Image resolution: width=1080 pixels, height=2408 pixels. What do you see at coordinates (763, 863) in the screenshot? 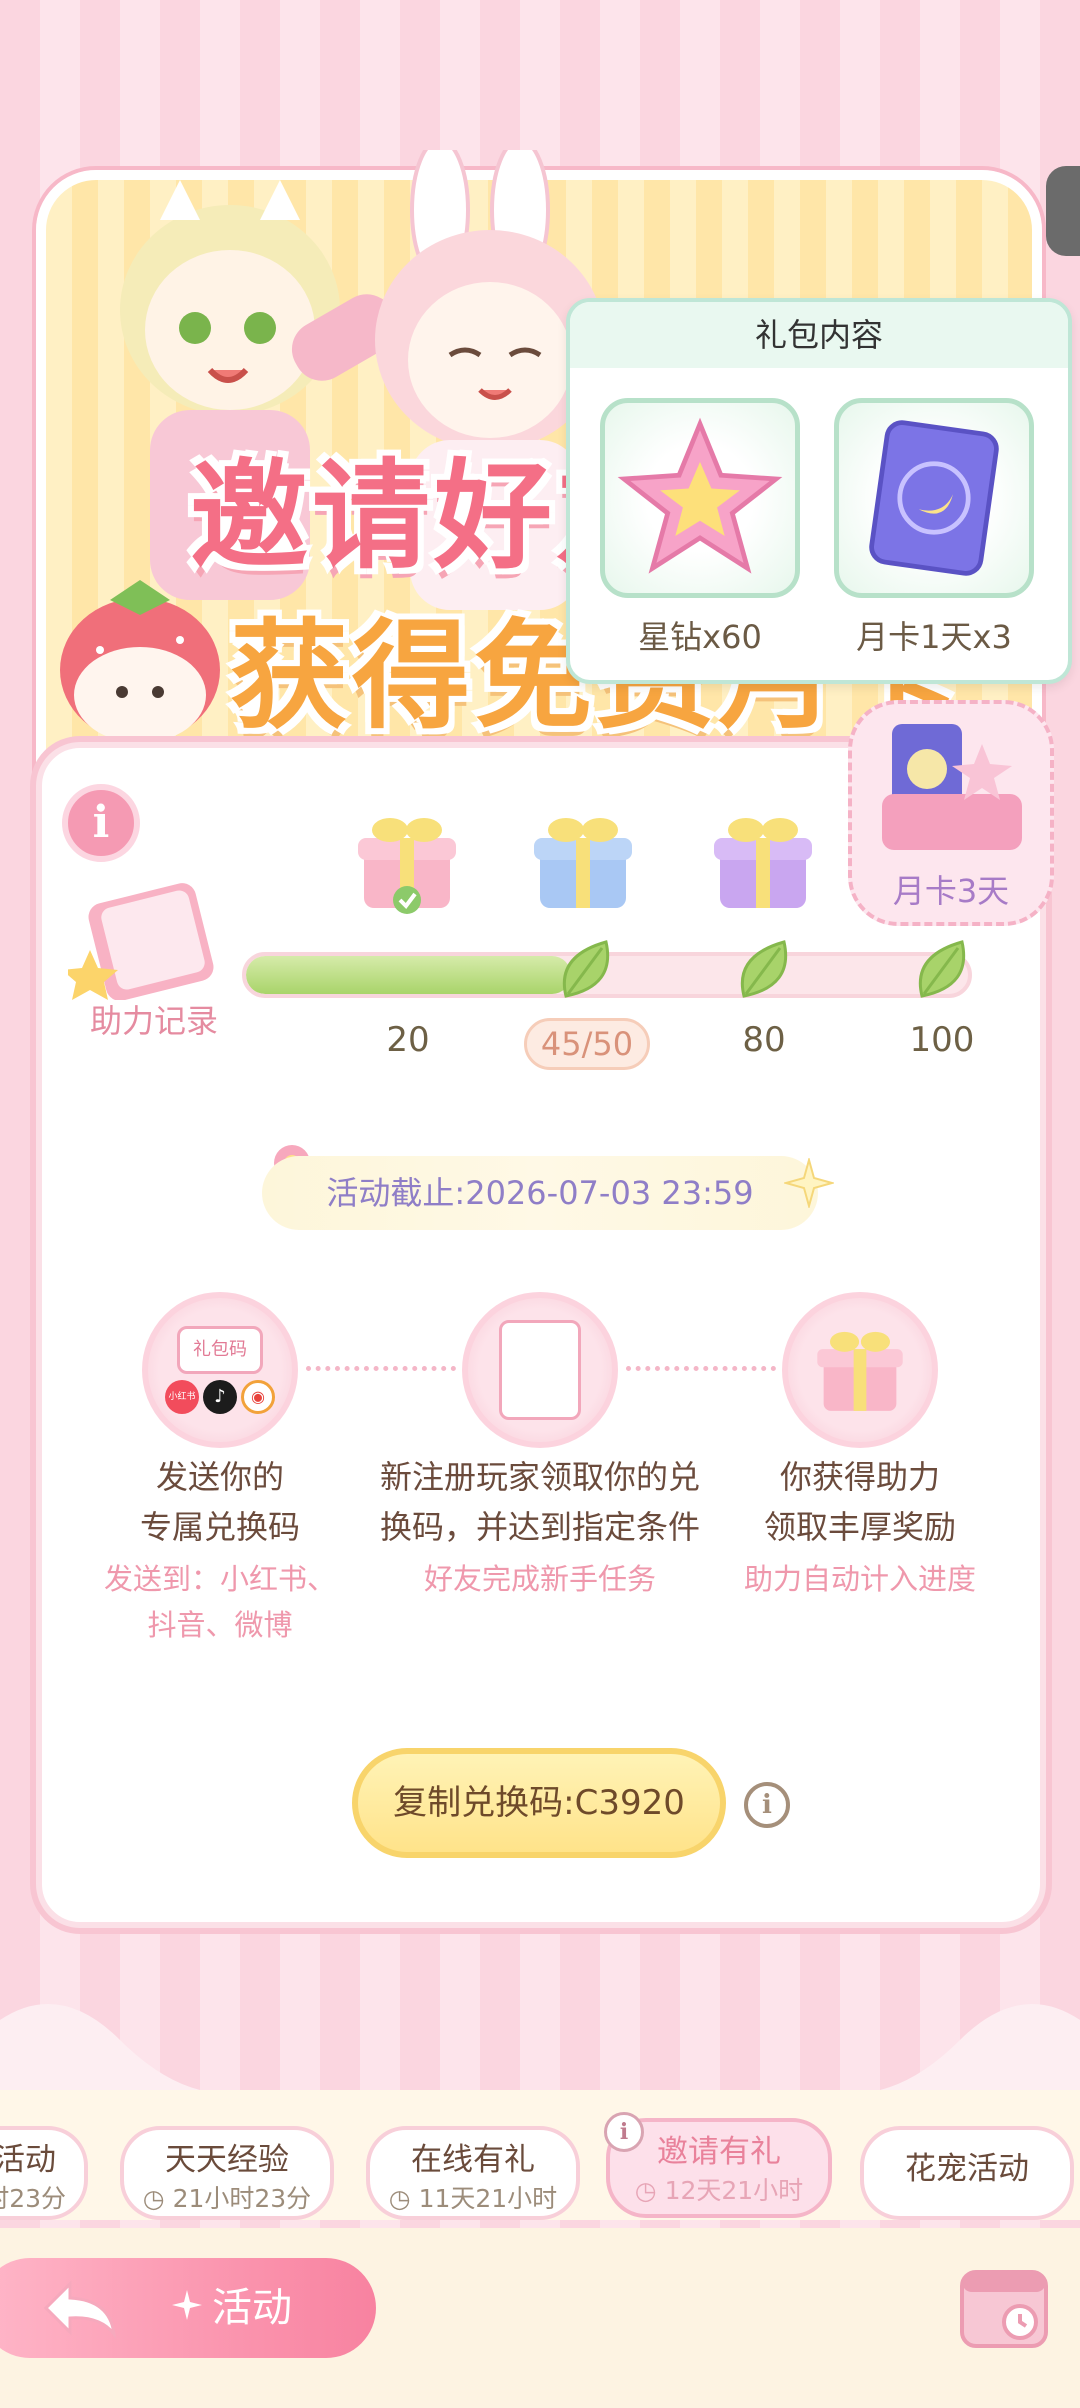
I see `gift-box-80-icon` at bounding box center [763, 863].